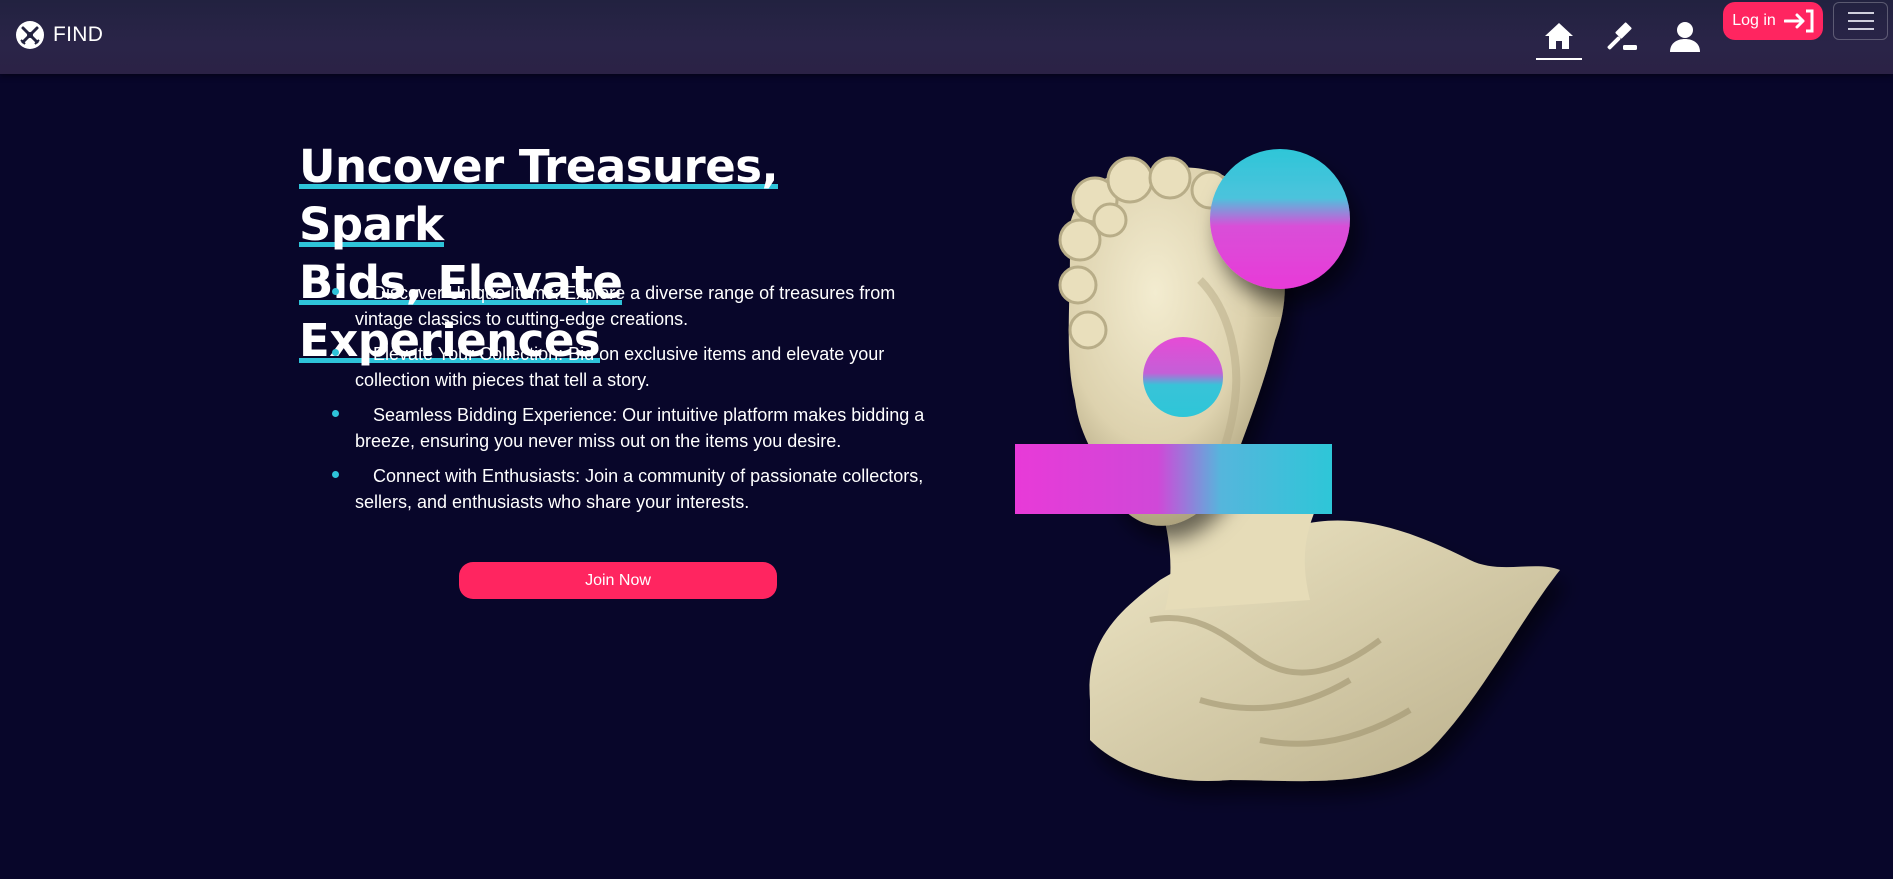 The height and width of the screenshot is (879, 1893). I want to click on gradient-orb-large, so click(1280, 219).